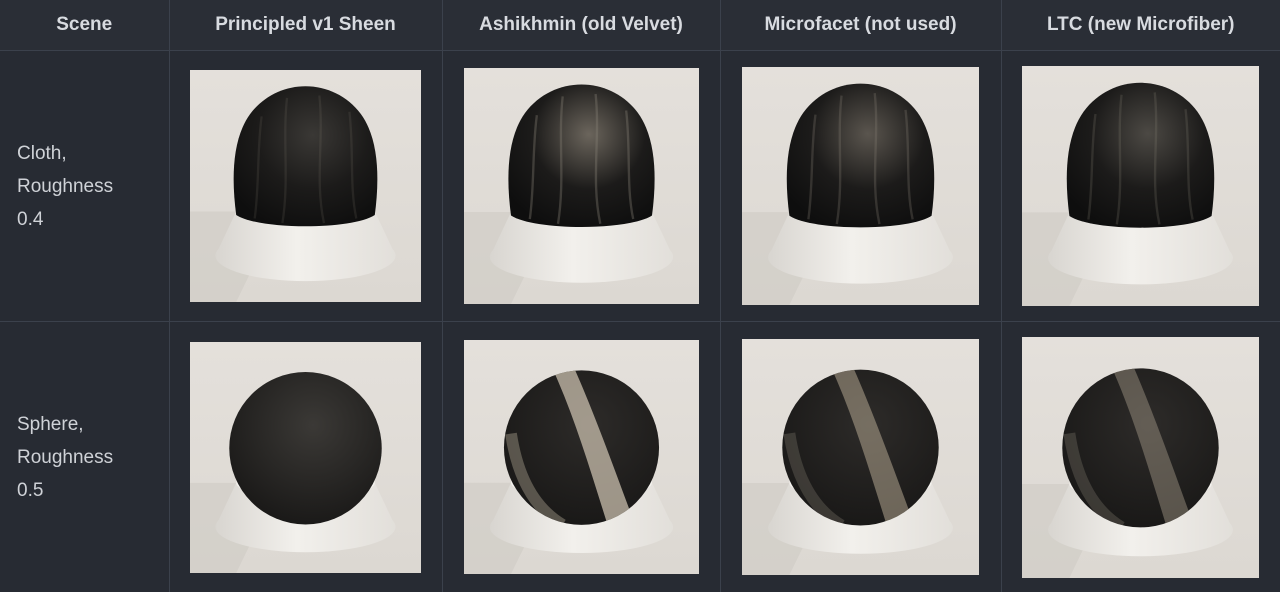  What do you see at coordinates (87, 153) in the screenshot?
I see `scene-label-line: Cloth,` at bounding box center [87, 153].